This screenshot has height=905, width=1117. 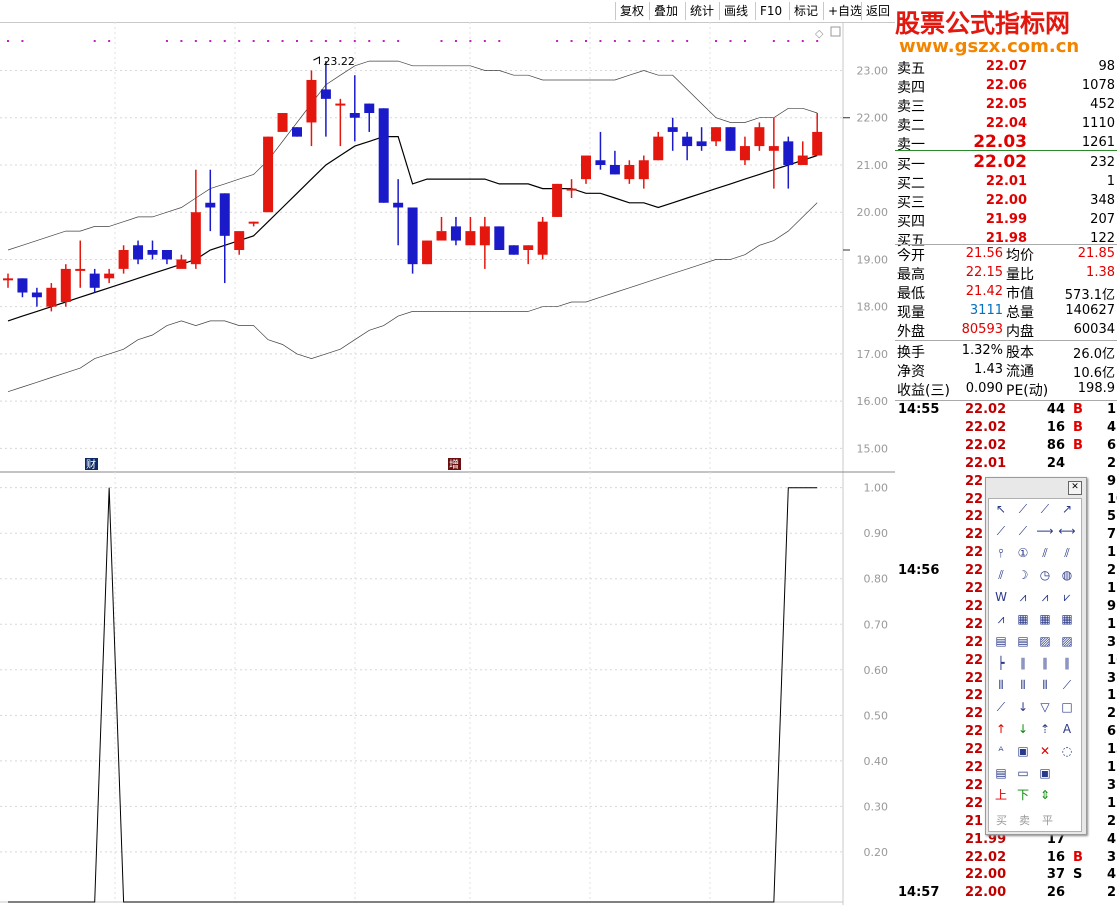 I want to click on abc-wave-icon: ⩗, so click(x=1067, y=597).